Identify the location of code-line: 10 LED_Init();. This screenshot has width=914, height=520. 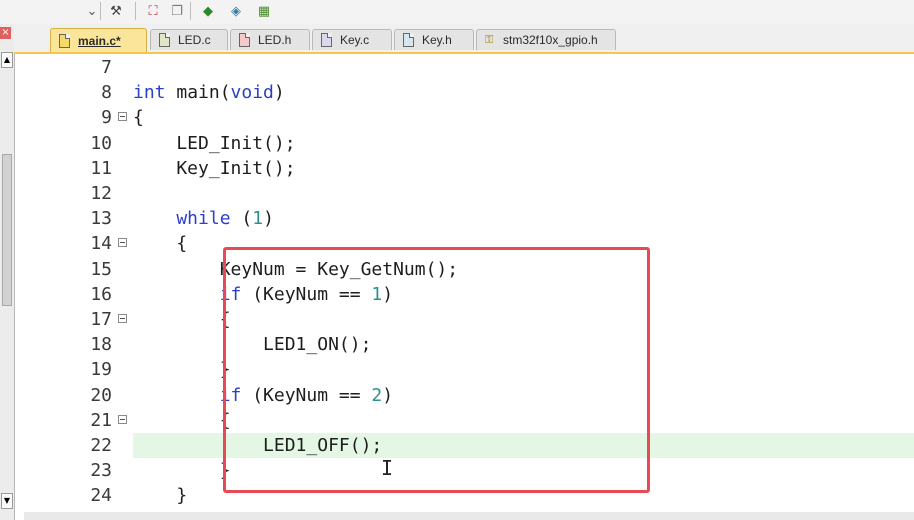
(469, 143).